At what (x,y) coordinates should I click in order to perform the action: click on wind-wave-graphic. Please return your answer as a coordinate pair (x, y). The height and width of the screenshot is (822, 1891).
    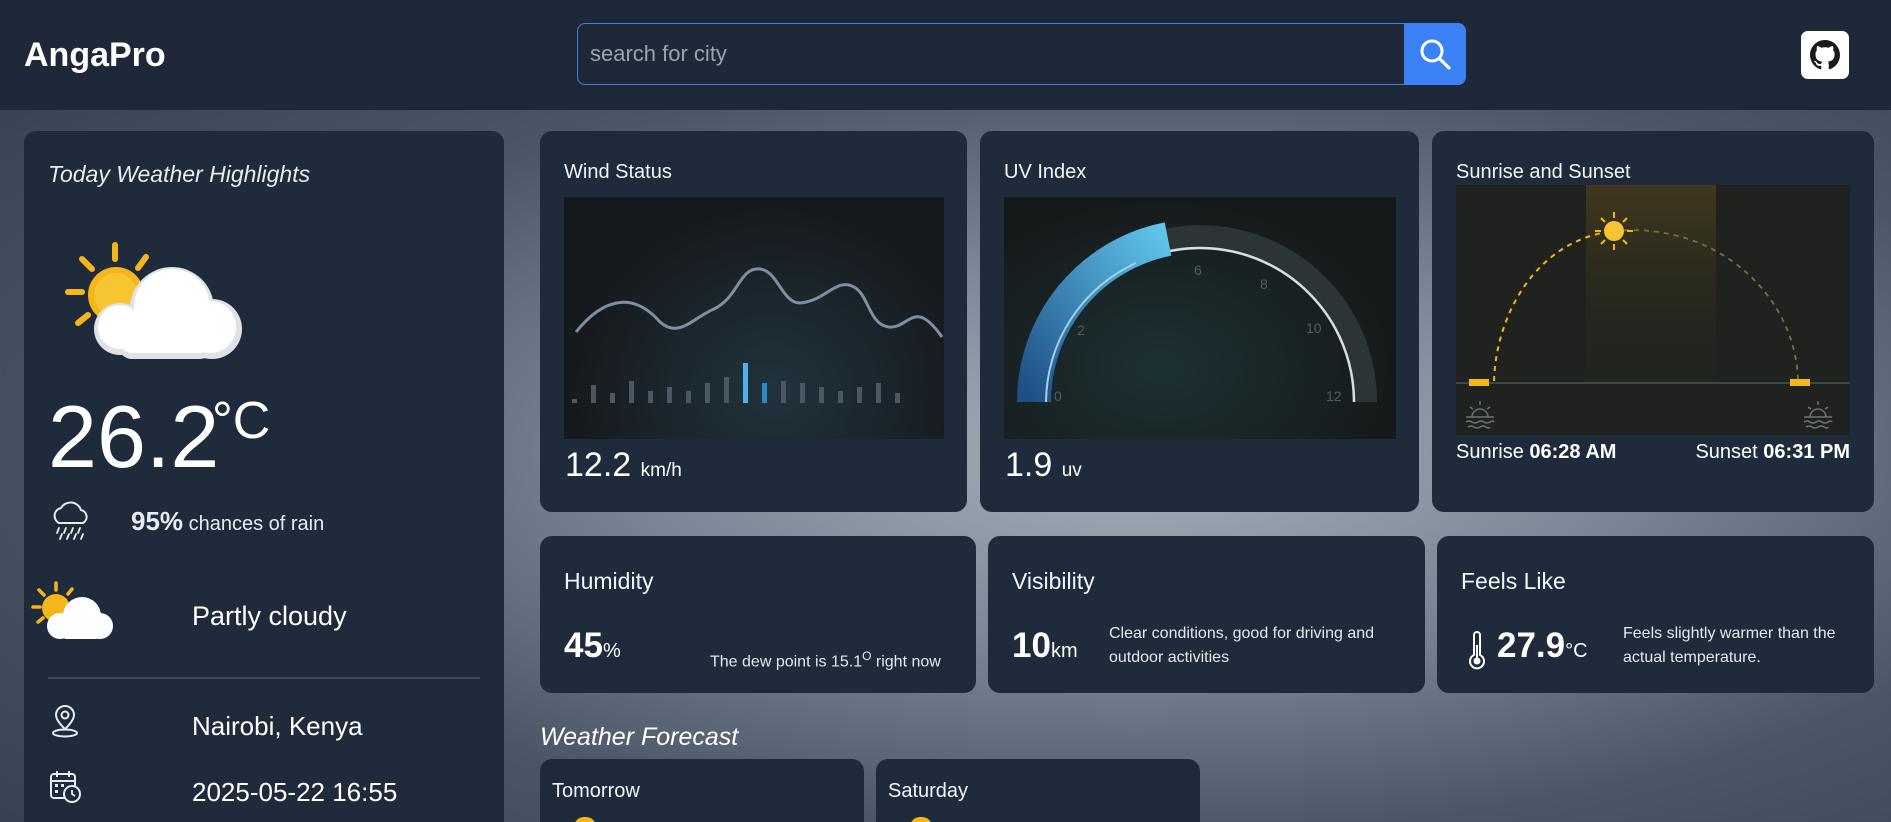
    Looking at the image, I should click on (758, 335).